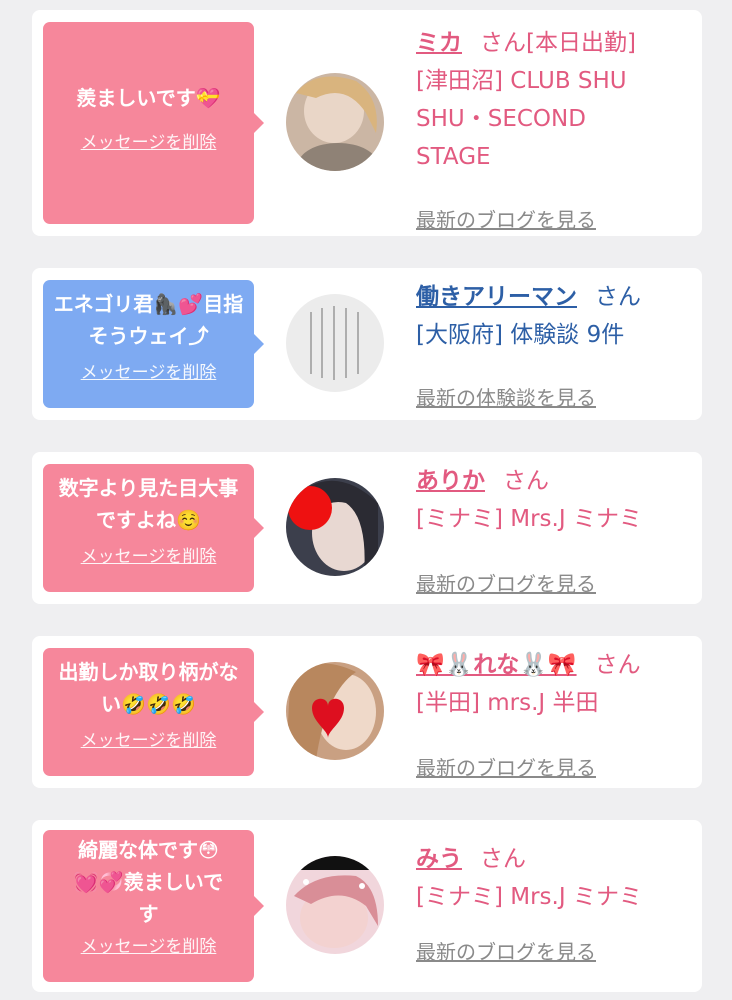  Describe the element at coordinates (148, 688) in the screenshot. I see `message-text: 出勤しか取り柄がない🤣🤣🤣` at that location.